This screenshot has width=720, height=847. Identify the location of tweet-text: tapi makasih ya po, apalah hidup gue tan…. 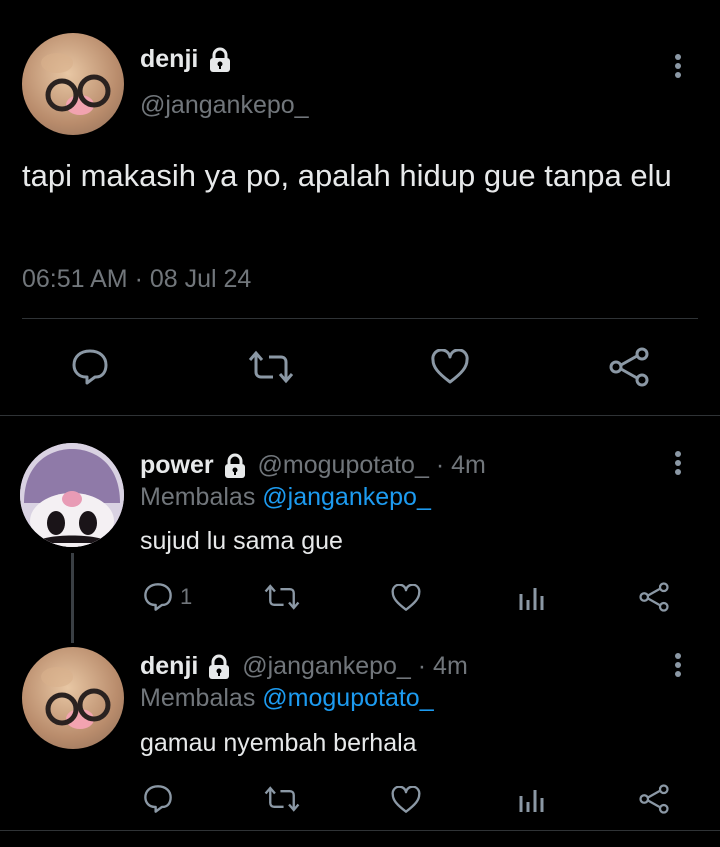
(347, 175).